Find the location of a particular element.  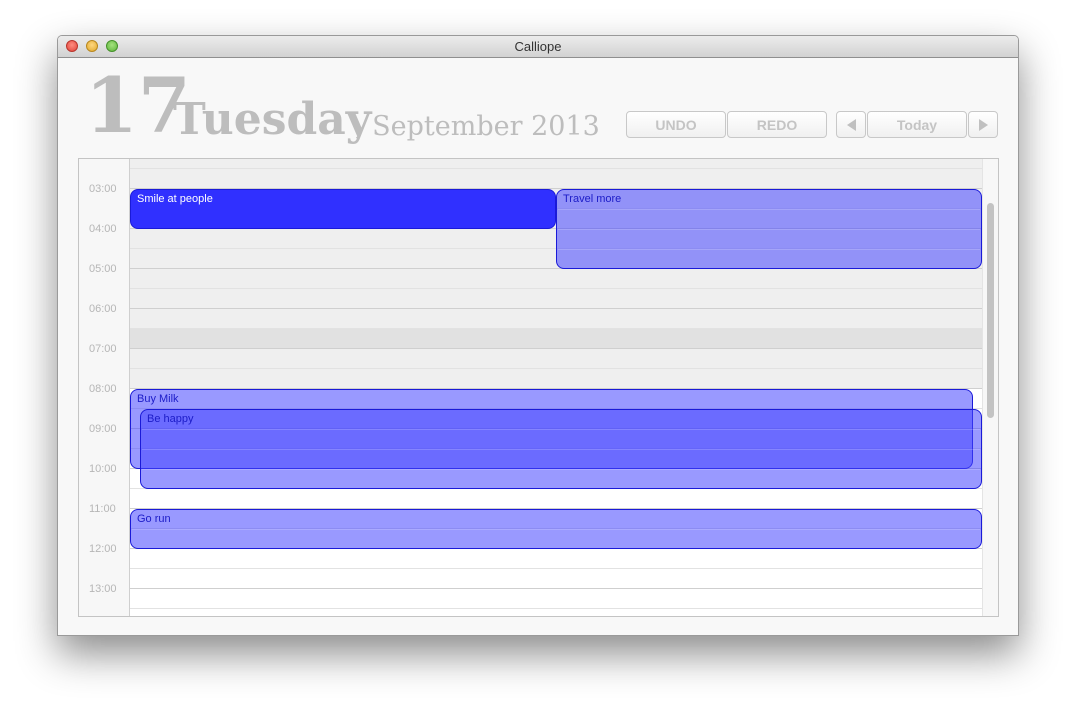

triangle-right-icon is located at coordinates (983, 124).